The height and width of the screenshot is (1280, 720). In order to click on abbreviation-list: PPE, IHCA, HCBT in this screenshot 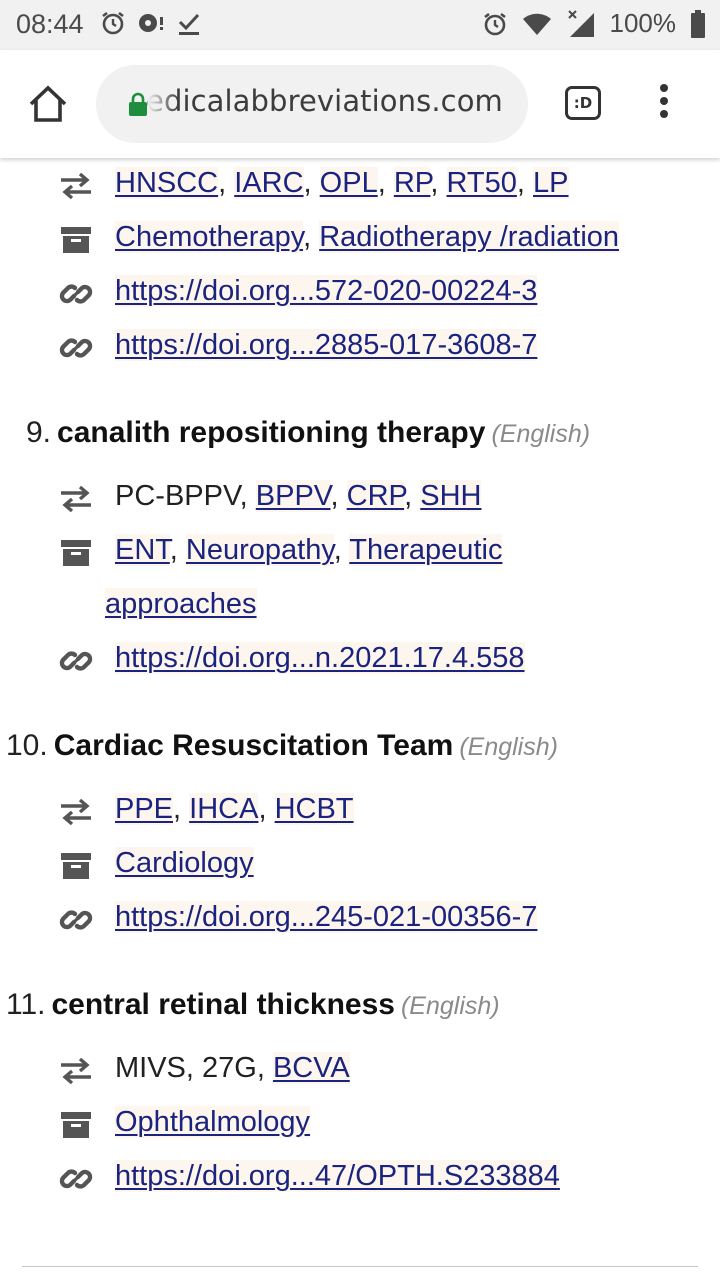, I will do `click(234, 809)`.